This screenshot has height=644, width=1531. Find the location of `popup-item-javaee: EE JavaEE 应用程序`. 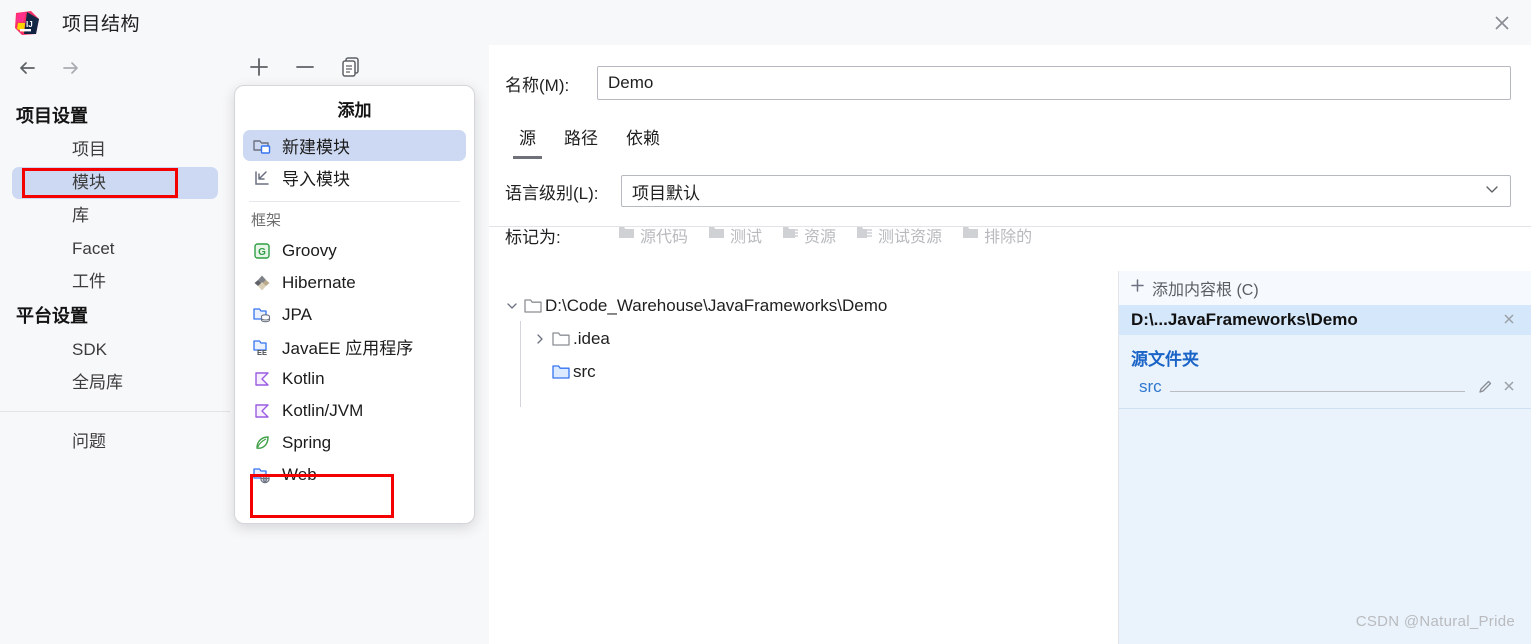

popup-item-javaee: EE JavaEE 应用程序 is located at coordinates (354, 346).